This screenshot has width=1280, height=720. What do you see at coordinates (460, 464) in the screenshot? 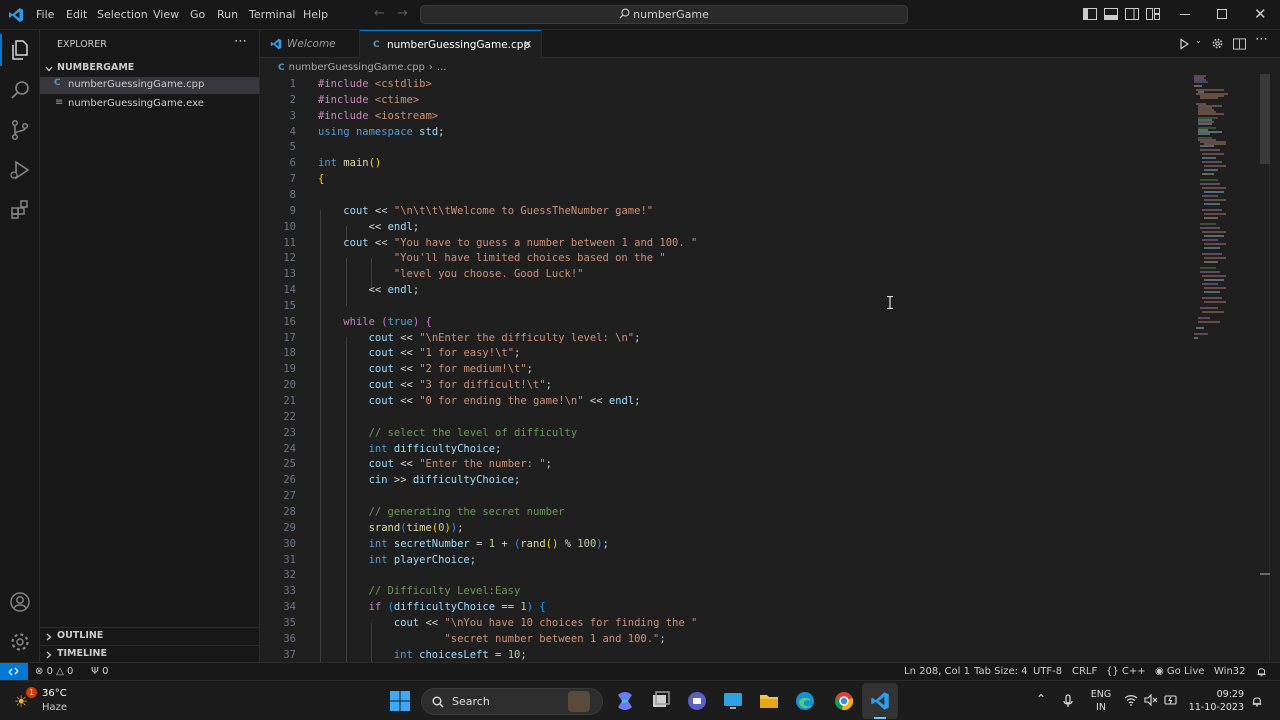
I see `code-text: cout << "Enter the number: ";` at bounding box center [460, 464].